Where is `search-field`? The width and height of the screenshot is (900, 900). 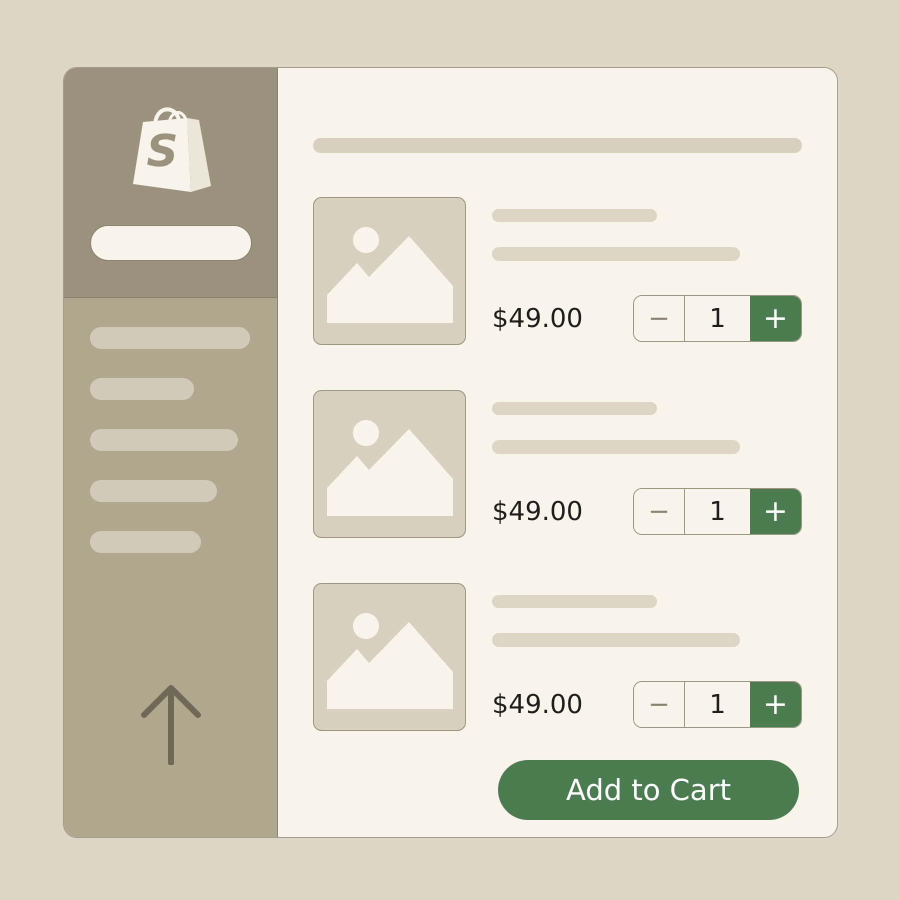 search-field is located at coordinates (171, 243).